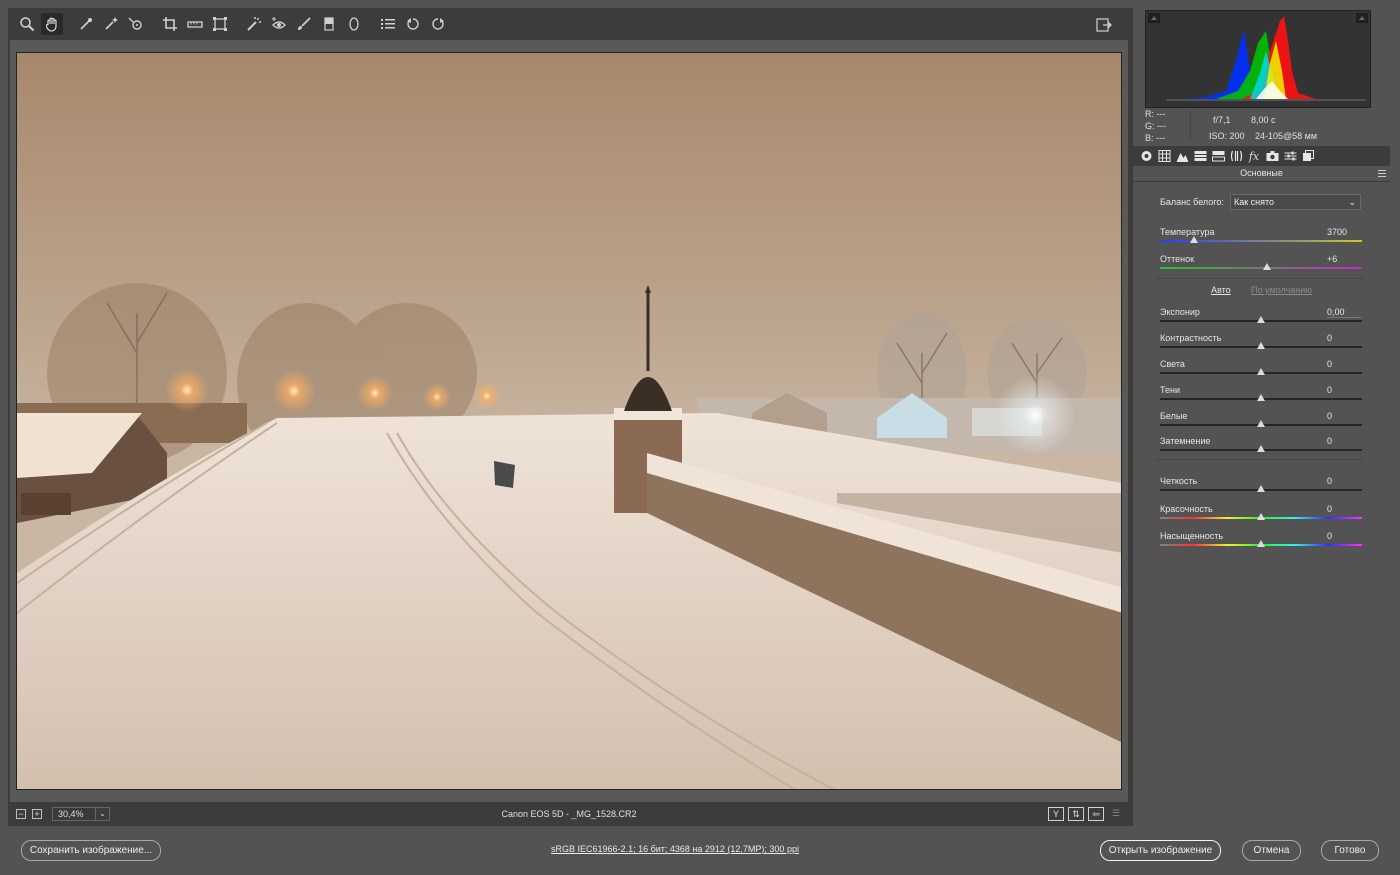 The width and height of the screenshot is (1400, 875). What do you see at coordinates (1382, 173) in the screenshot?
I see `panel-menu-icon` at bounding box center [1382, 173].